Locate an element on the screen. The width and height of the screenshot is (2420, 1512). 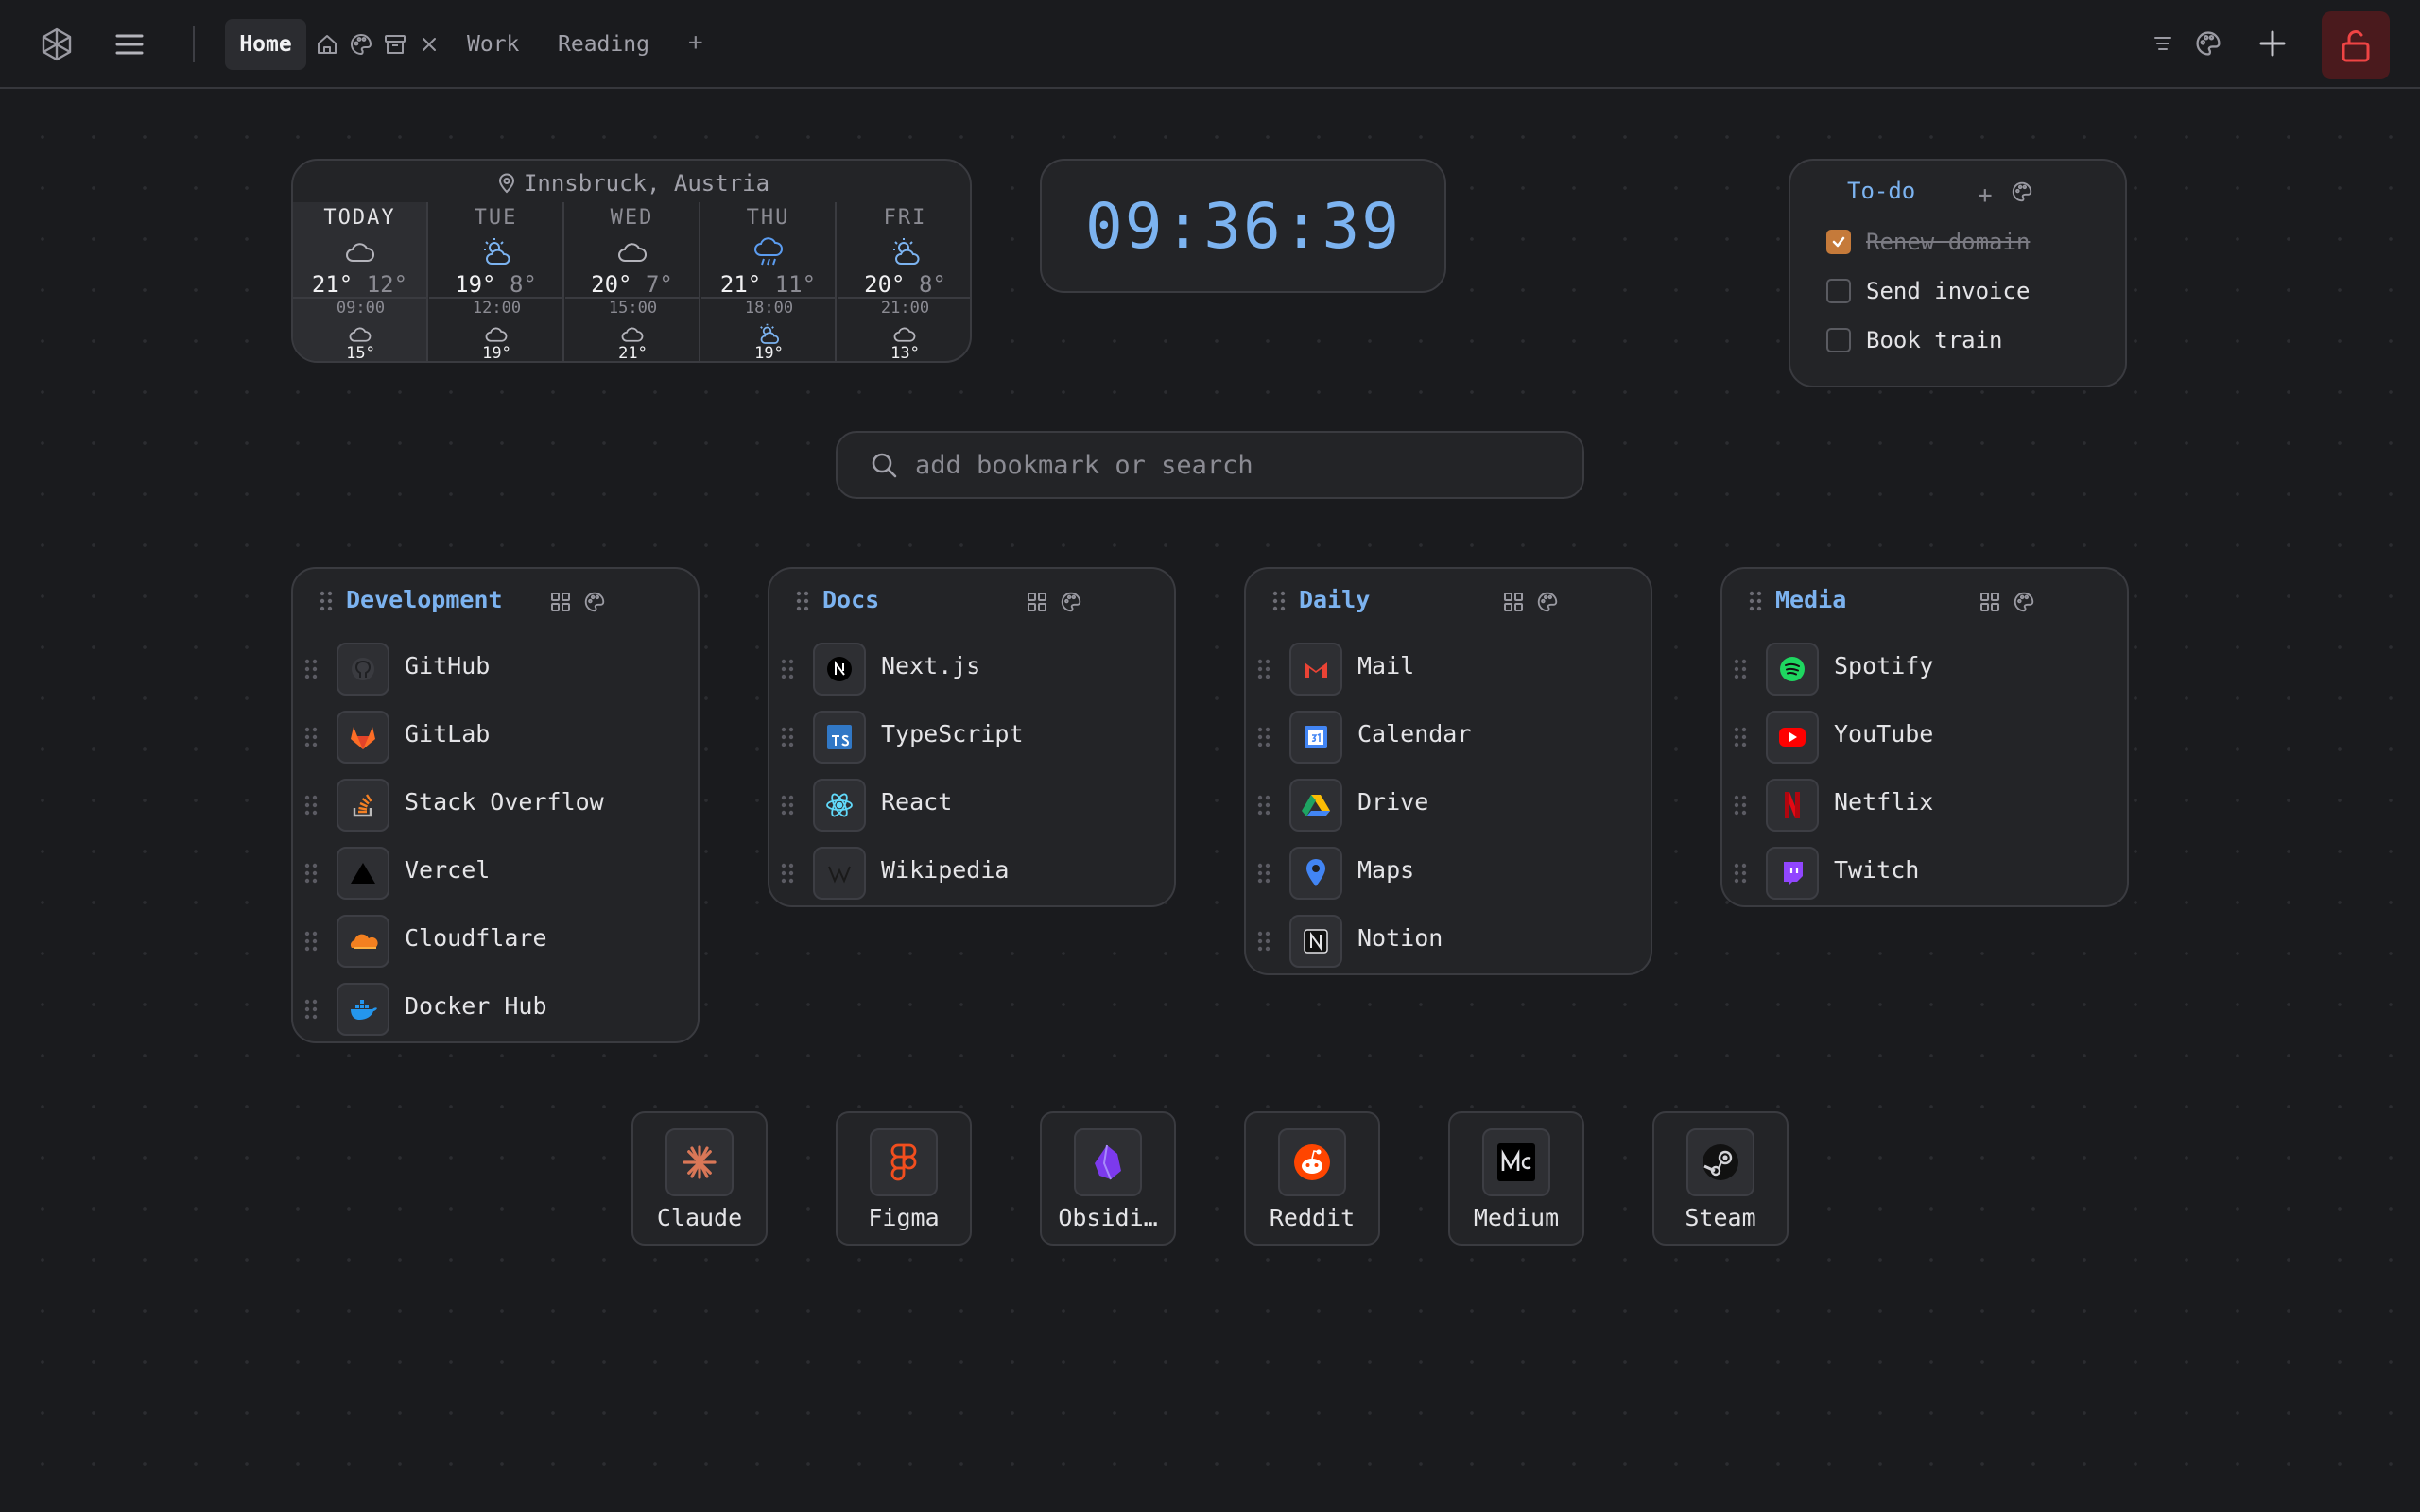
bookmark-item: Twitch is located at coordinates (1924, 873).